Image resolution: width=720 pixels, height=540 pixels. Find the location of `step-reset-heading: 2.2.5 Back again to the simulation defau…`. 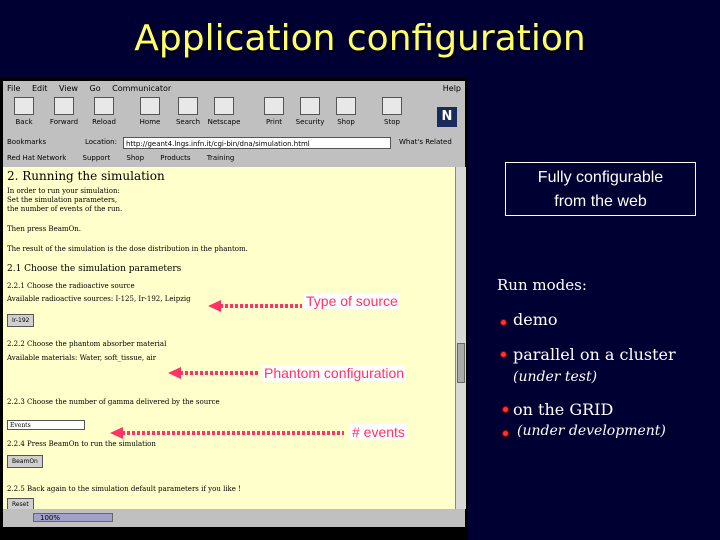

step-reset-heading: 2.2.5 Back again to the simulation defau… is located at coordinates (124, 489).